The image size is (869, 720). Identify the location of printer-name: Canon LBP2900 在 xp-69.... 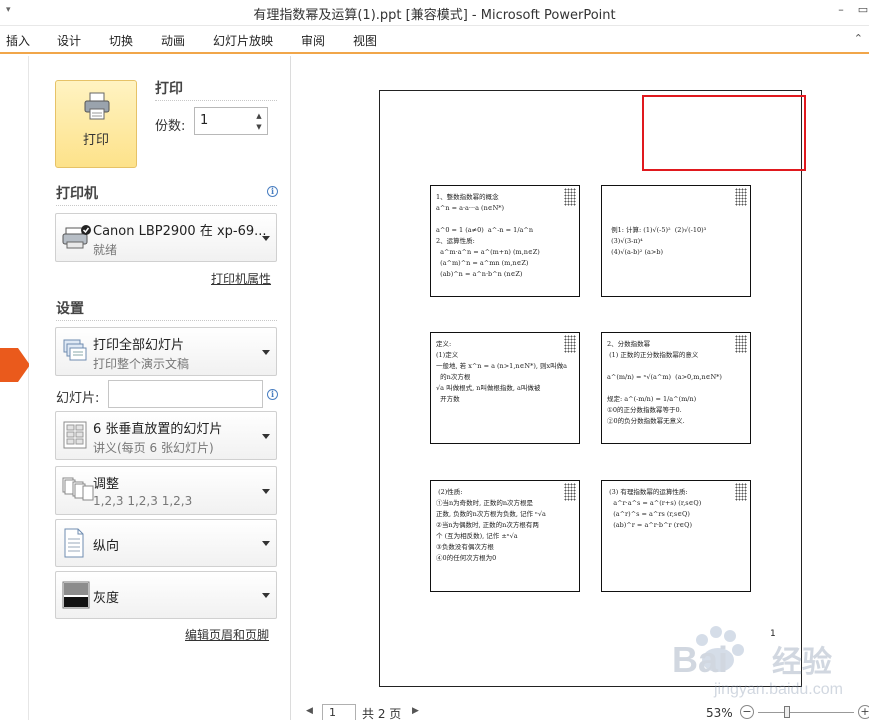
(180, 231).